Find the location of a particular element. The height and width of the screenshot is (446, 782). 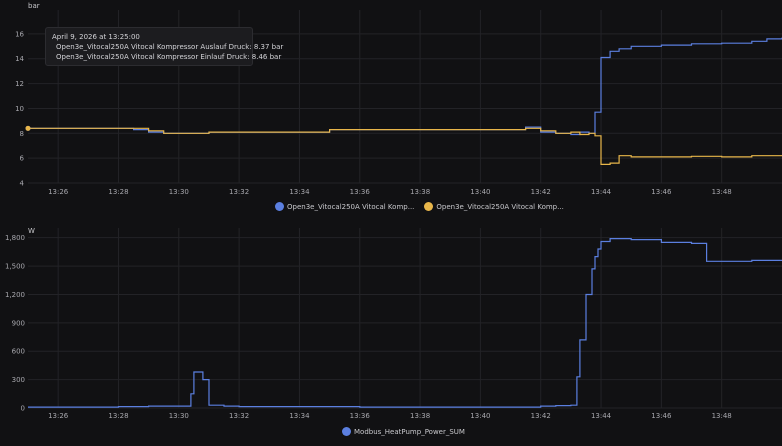

y-tick-label: 0 is located at coordinates (23, 409).